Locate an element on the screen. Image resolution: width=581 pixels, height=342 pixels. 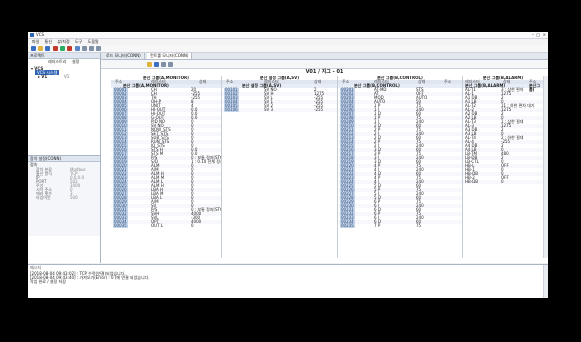
log-title: 메시지 is located at coordinates (36, 267).